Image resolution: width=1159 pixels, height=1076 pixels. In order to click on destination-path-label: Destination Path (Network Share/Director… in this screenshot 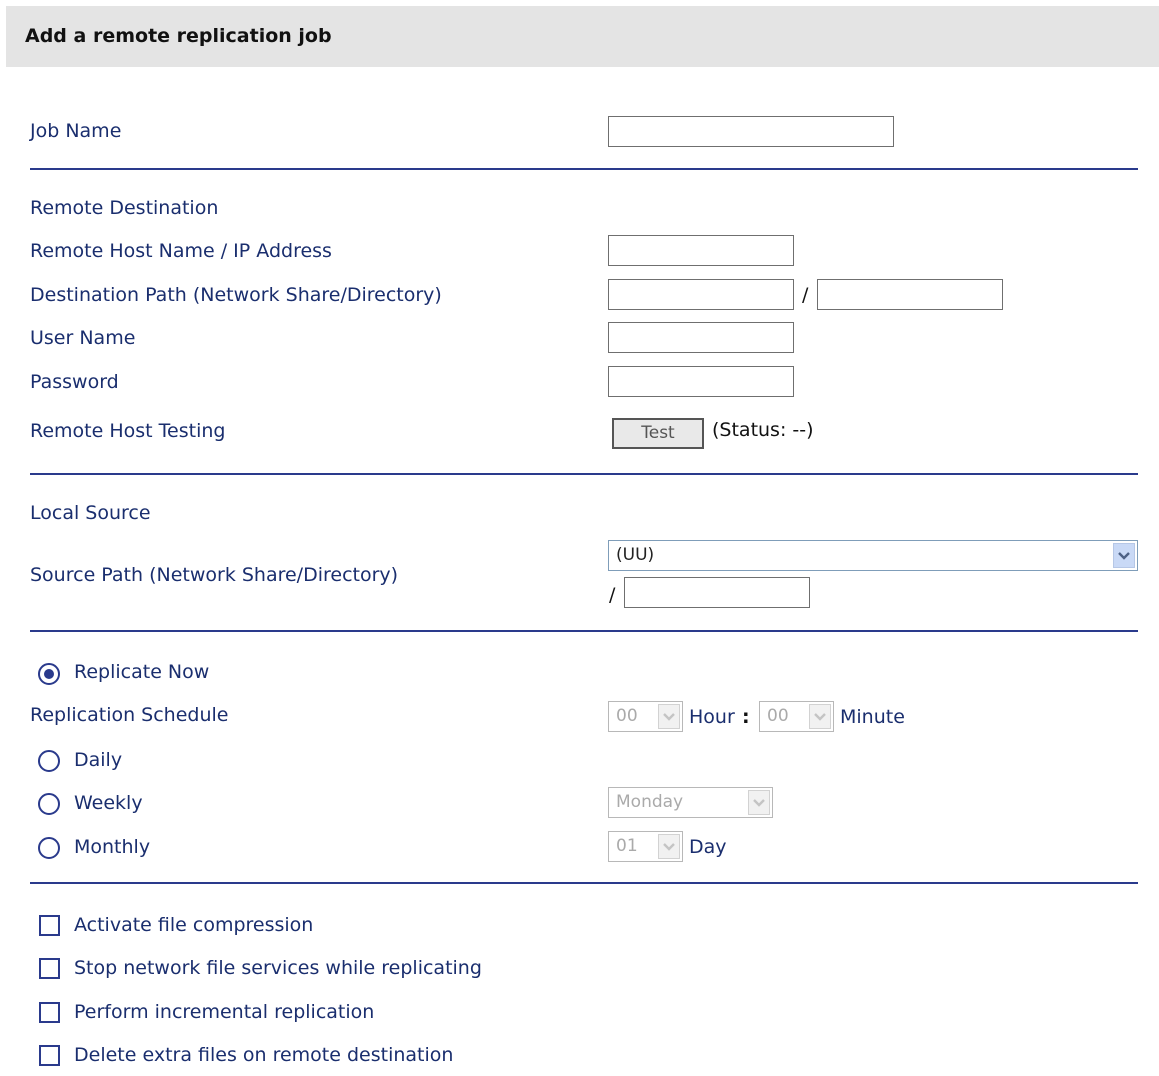, I will do `click(236, 295)`.